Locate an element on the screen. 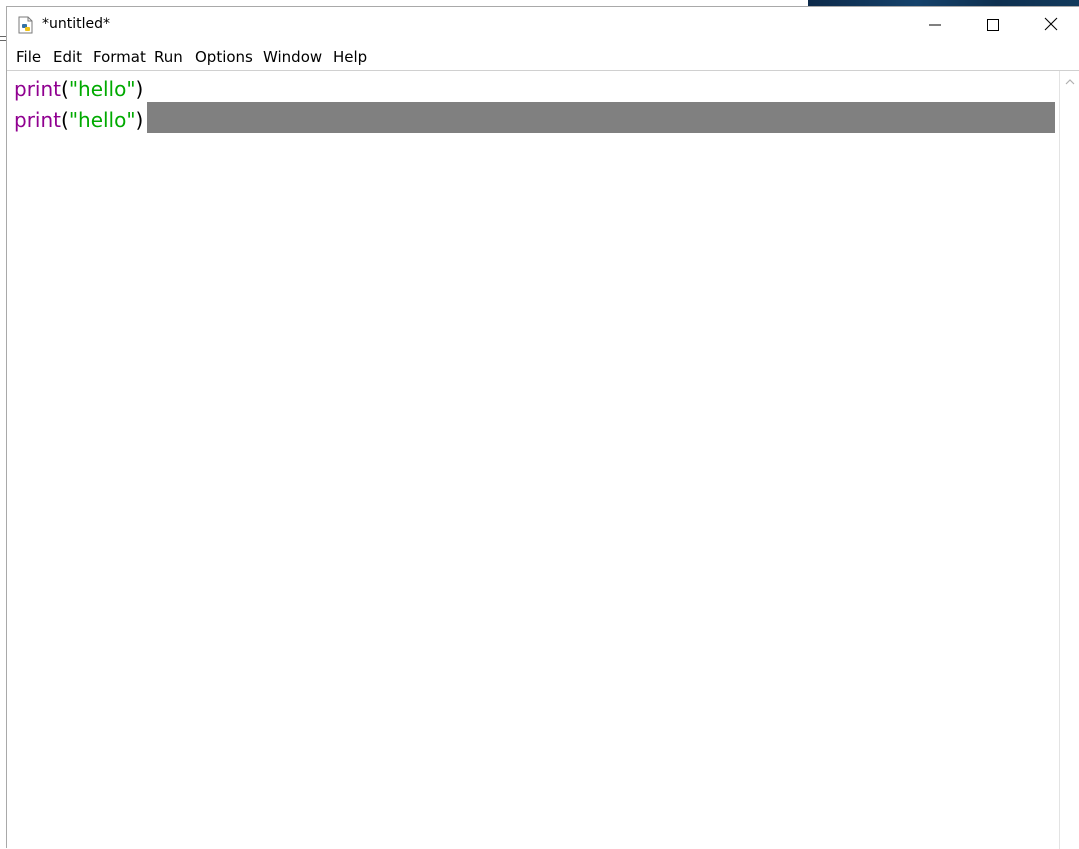 This screenshot has height=849, width=1079. maximize-button is located at coordinates (993, 25).